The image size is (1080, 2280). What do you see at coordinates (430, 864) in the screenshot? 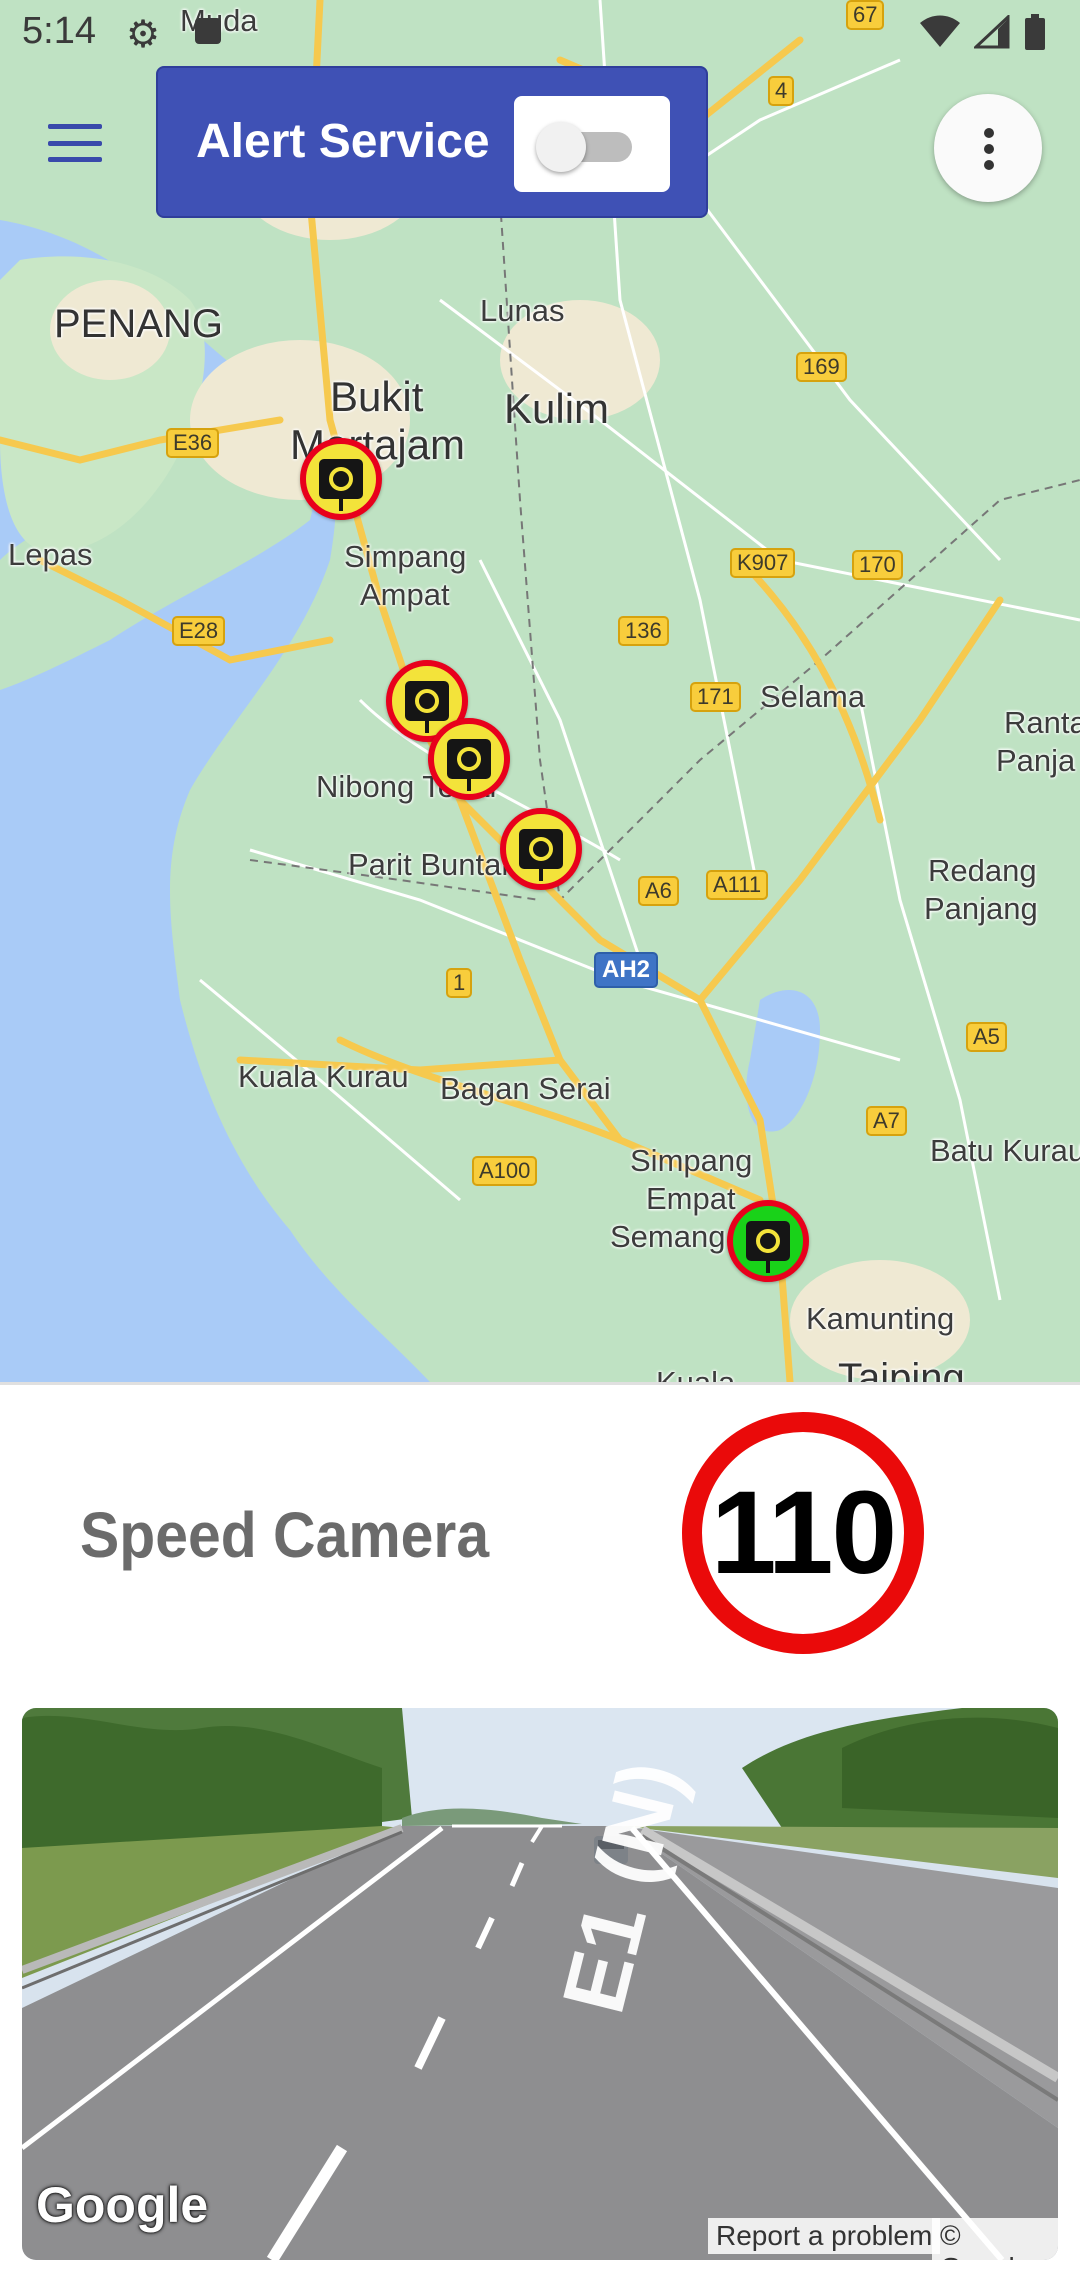
I see `place-parit-buntar: Parit Buntar` at bounding box center [430, 864].